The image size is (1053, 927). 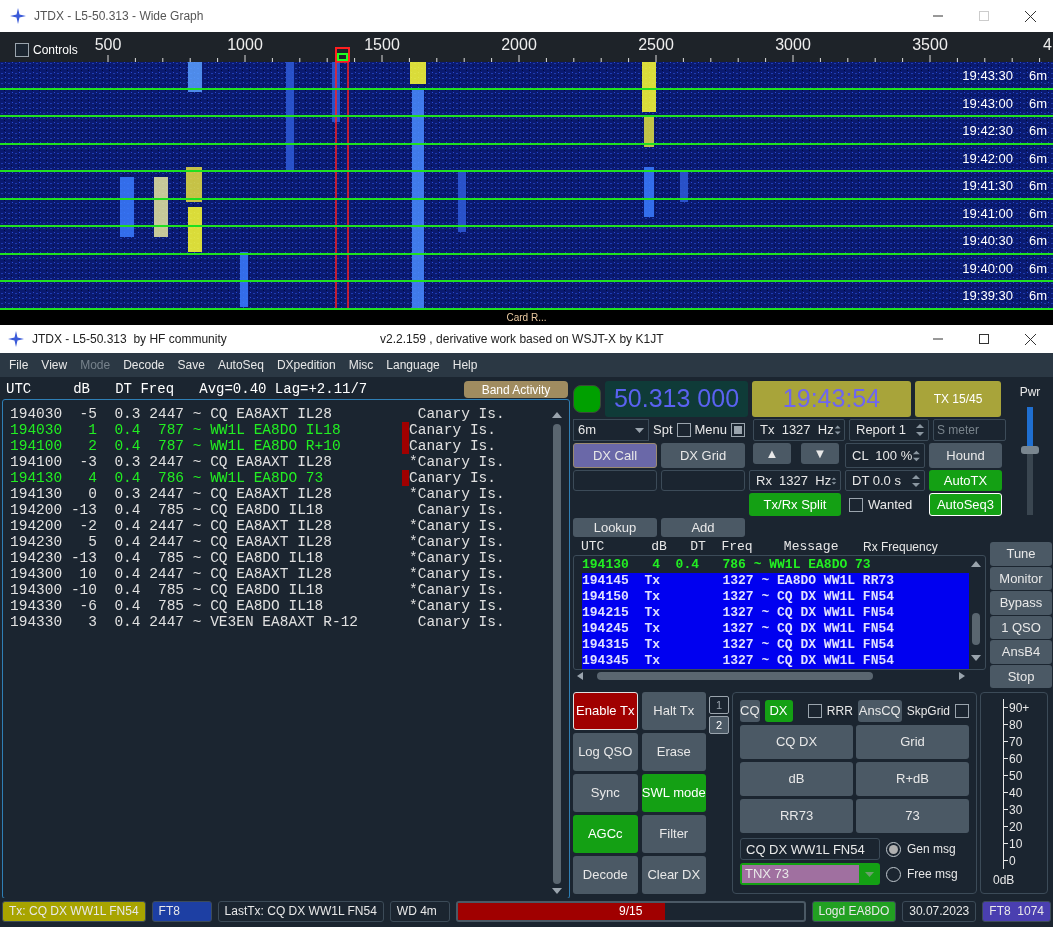 I want to click on slider-thumb, so click(x=1030, y=450).